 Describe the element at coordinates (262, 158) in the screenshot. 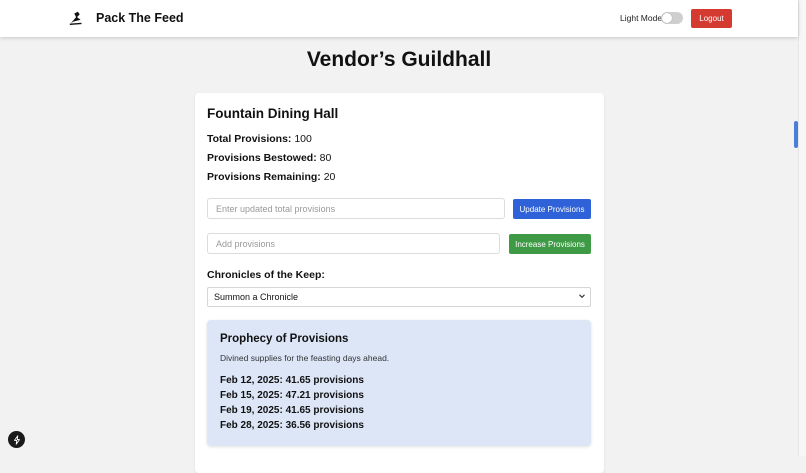

I see `stat-label: Provisions Bestowed:` at that location.